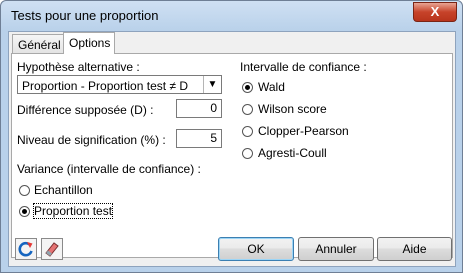 Image resolution: width=463 pixels, height=273 pixels. Describe the element at coordinates (24, 190) in the screenshot. I see `variance-radio-echantillon` at that location.